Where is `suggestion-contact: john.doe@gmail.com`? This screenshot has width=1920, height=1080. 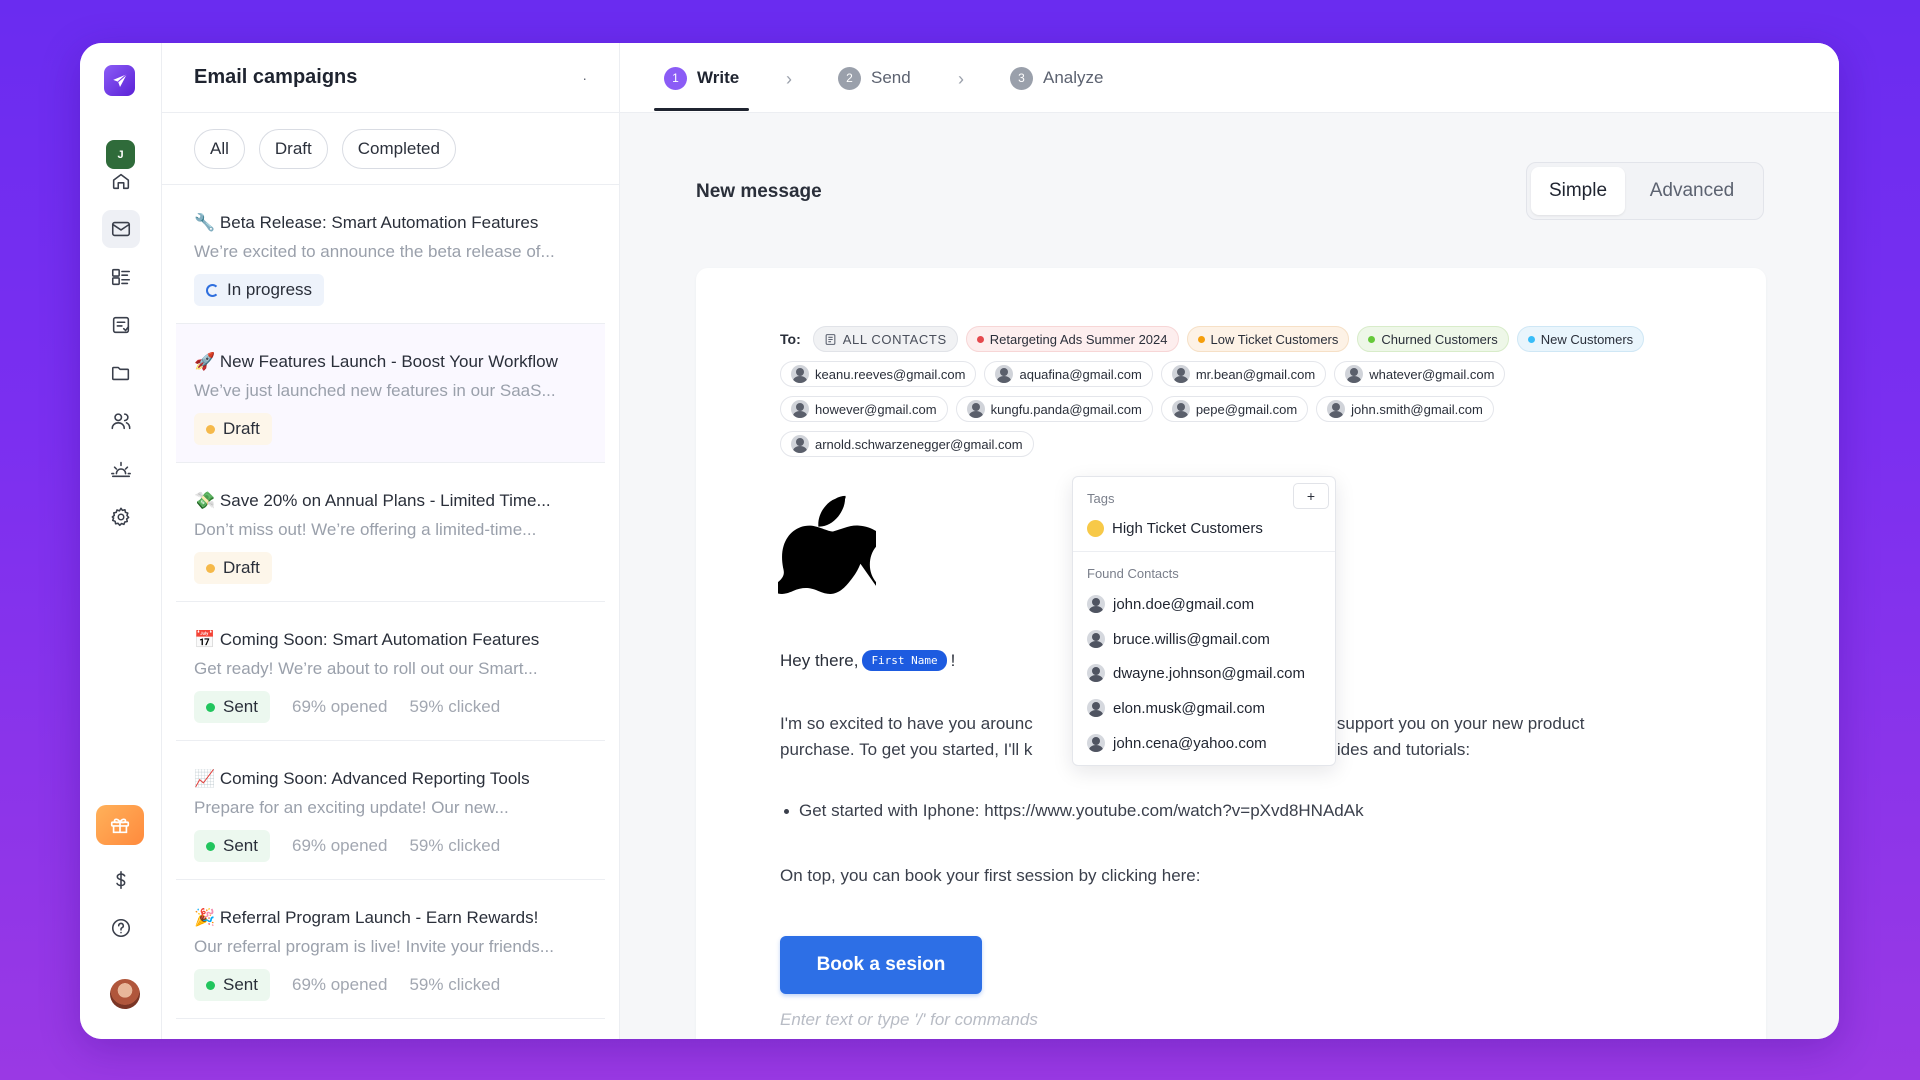
suggestion-contact: john.doe@gmail.com is located at coordinates (1170, 604).